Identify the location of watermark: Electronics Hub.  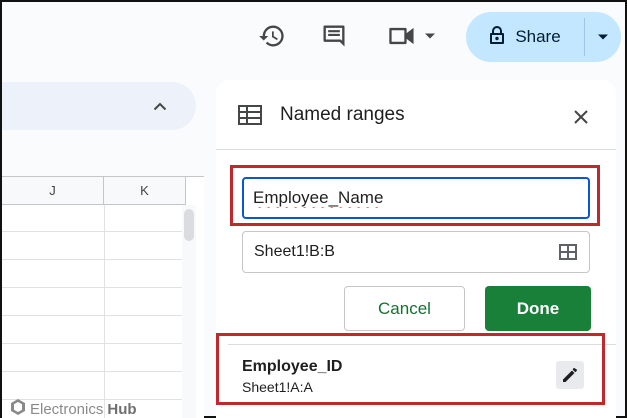
(73, 408).